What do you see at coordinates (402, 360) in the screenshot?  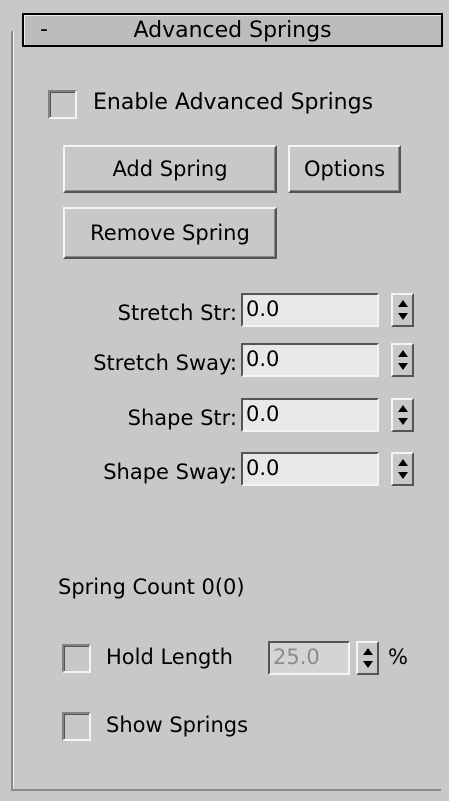 I see `stretch-sway-spinner` at bounding box center [402, 360].